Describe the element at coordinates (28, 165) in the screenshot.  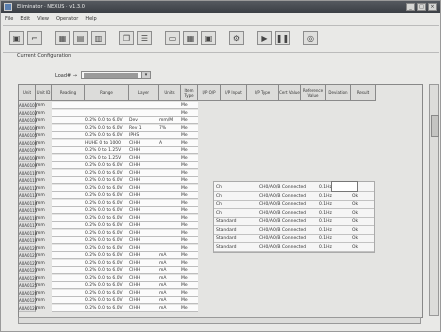
I see `row-header: A0A0109` at that location.